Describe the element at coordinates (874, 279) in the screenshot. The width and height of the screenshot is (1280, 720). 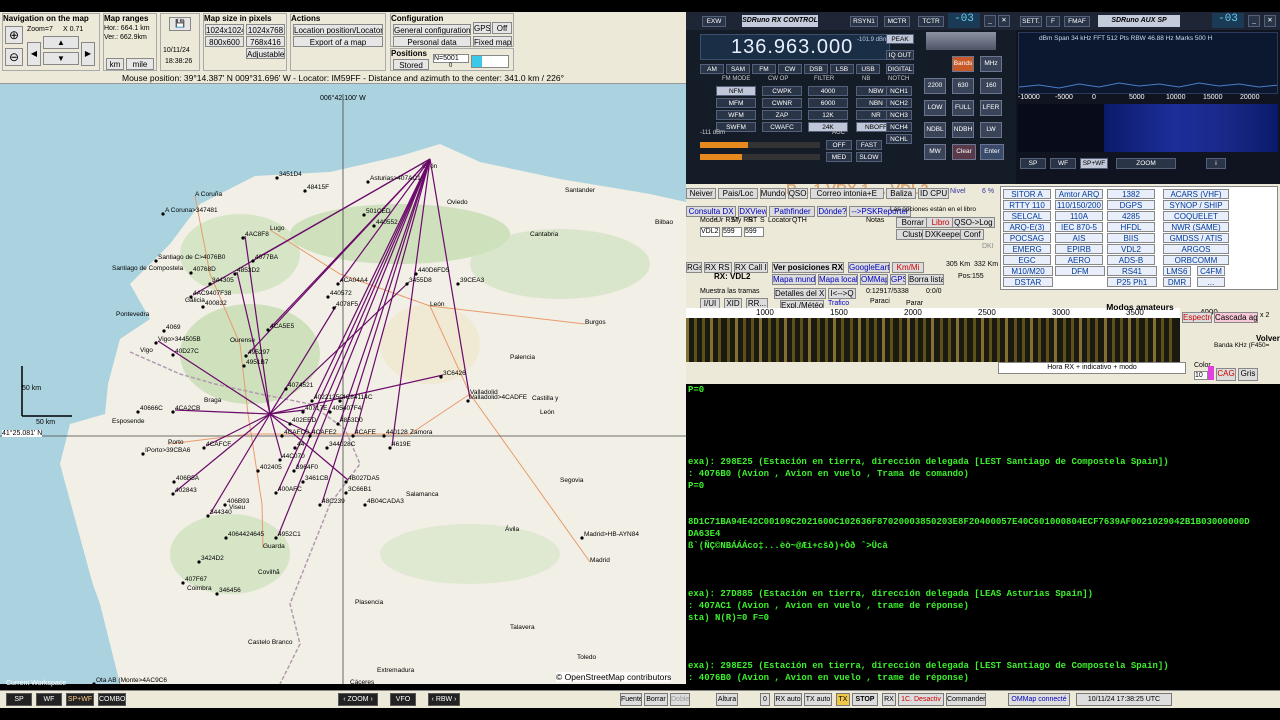
I see `ommap-button: OMMap` at that location.